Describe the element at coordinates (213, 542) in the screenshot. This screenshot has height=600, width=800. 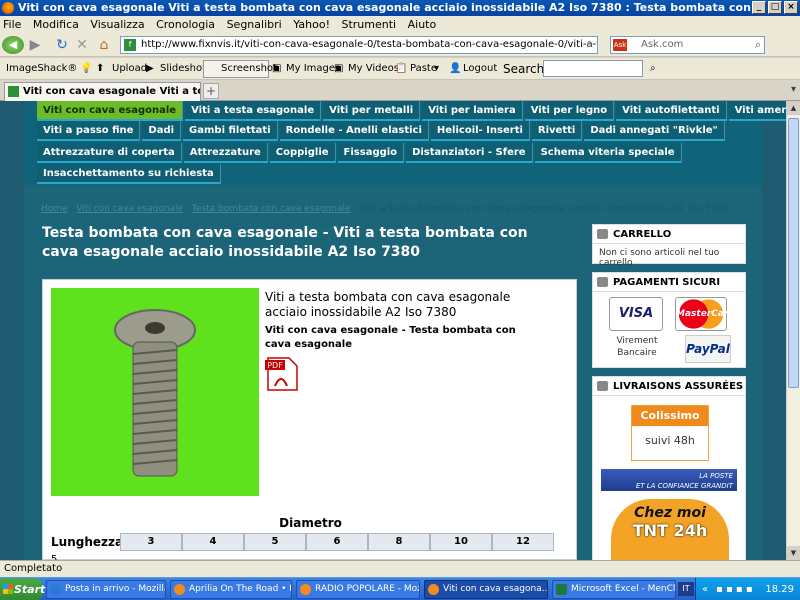
I see `diameter-cell: 4` at that location.